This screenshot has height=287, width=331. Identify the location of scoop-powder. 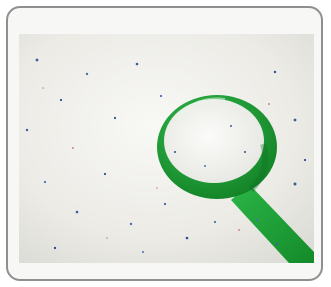
(214, 141).